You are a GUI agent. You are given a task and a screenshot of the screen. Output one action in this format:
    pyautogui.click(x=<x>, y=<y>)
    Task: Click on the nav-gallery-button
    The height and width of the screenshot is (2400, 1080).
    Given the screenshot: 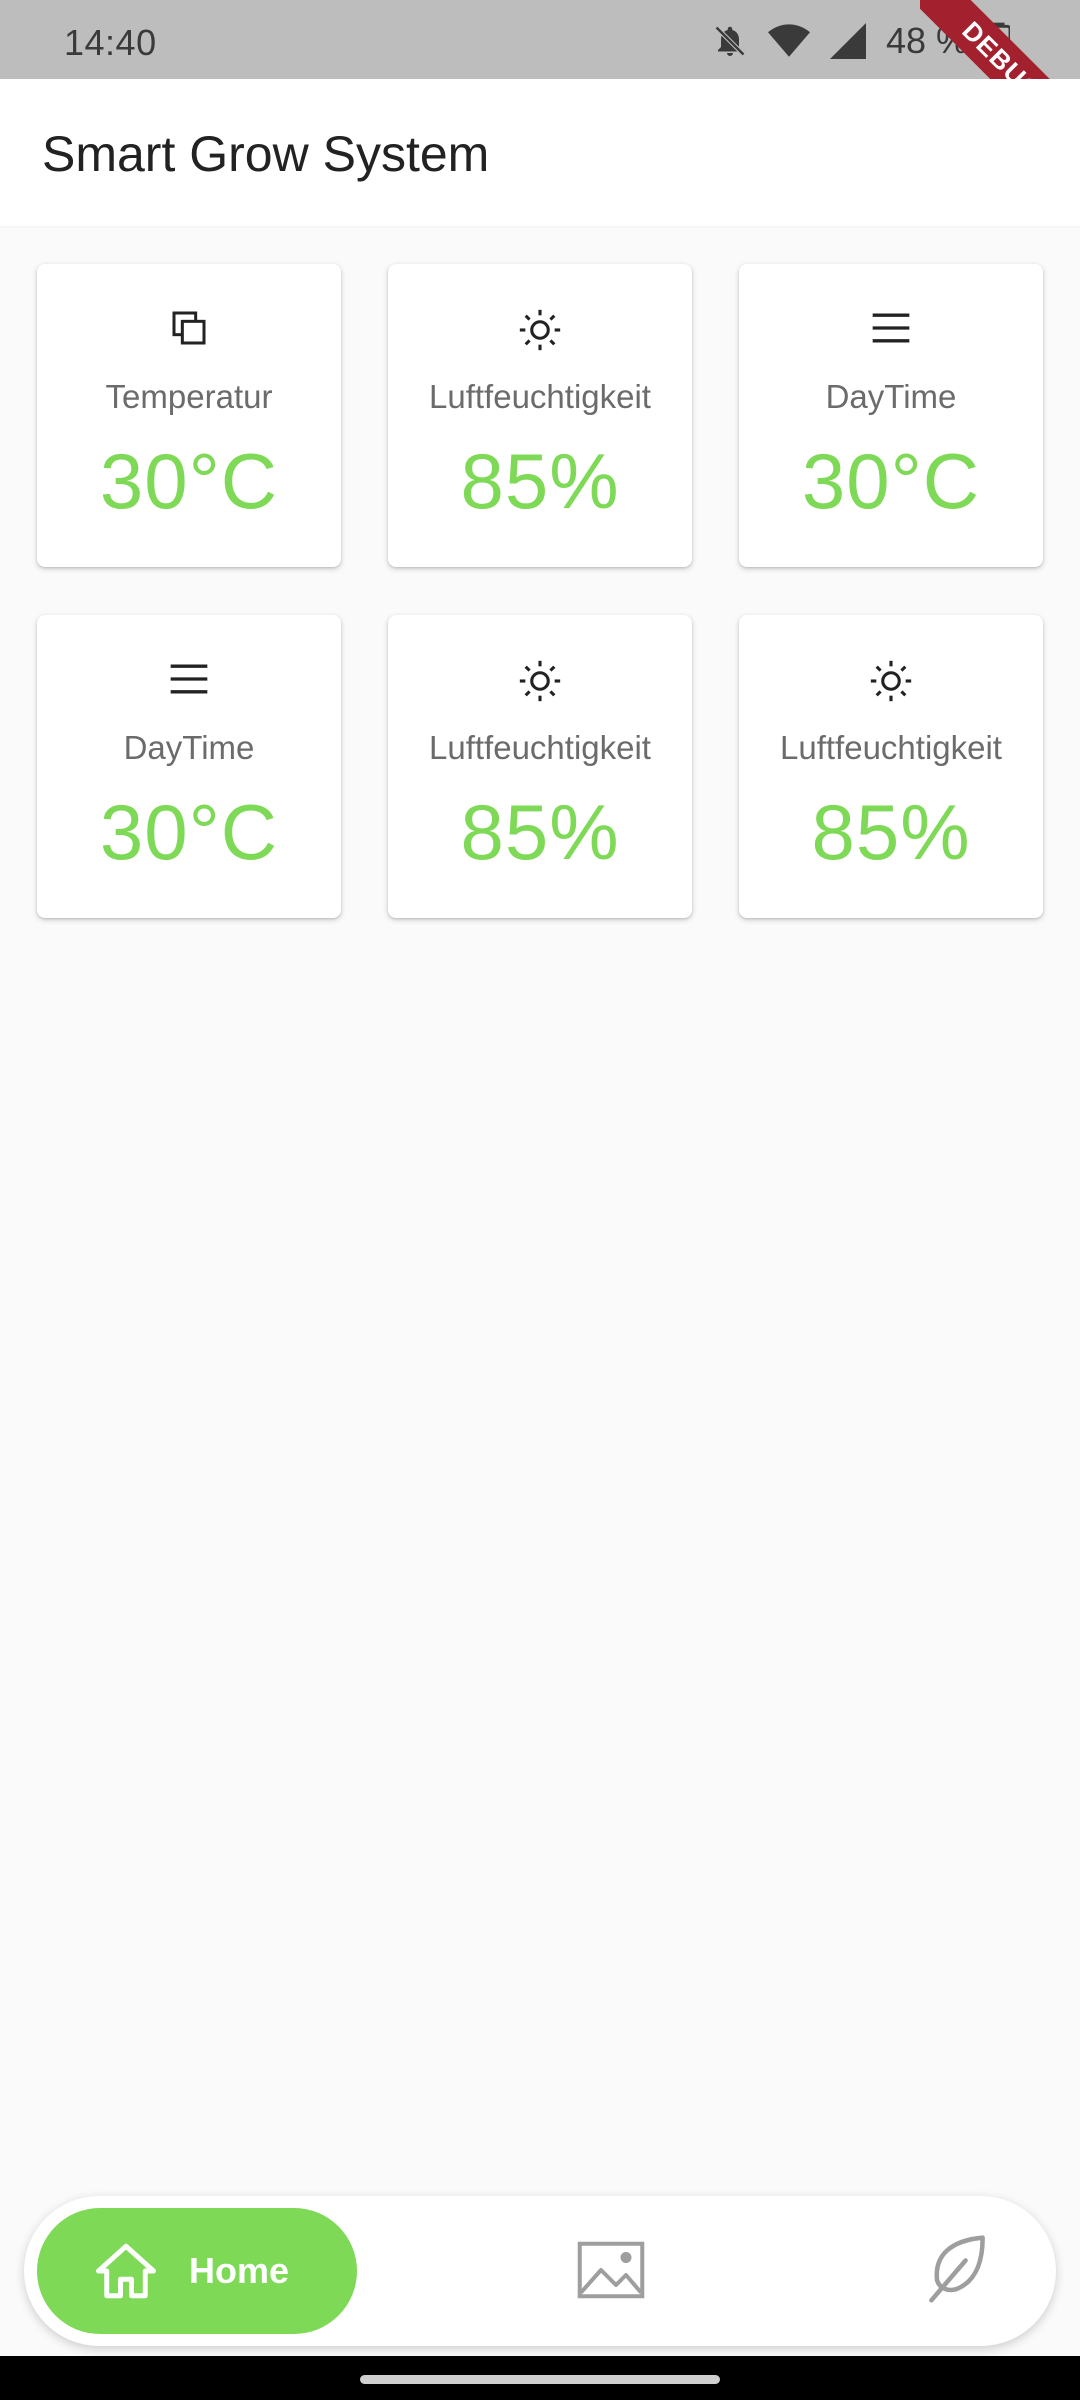 What is the action you would take?
    pyautogui.click(x=611, y=2270)
    